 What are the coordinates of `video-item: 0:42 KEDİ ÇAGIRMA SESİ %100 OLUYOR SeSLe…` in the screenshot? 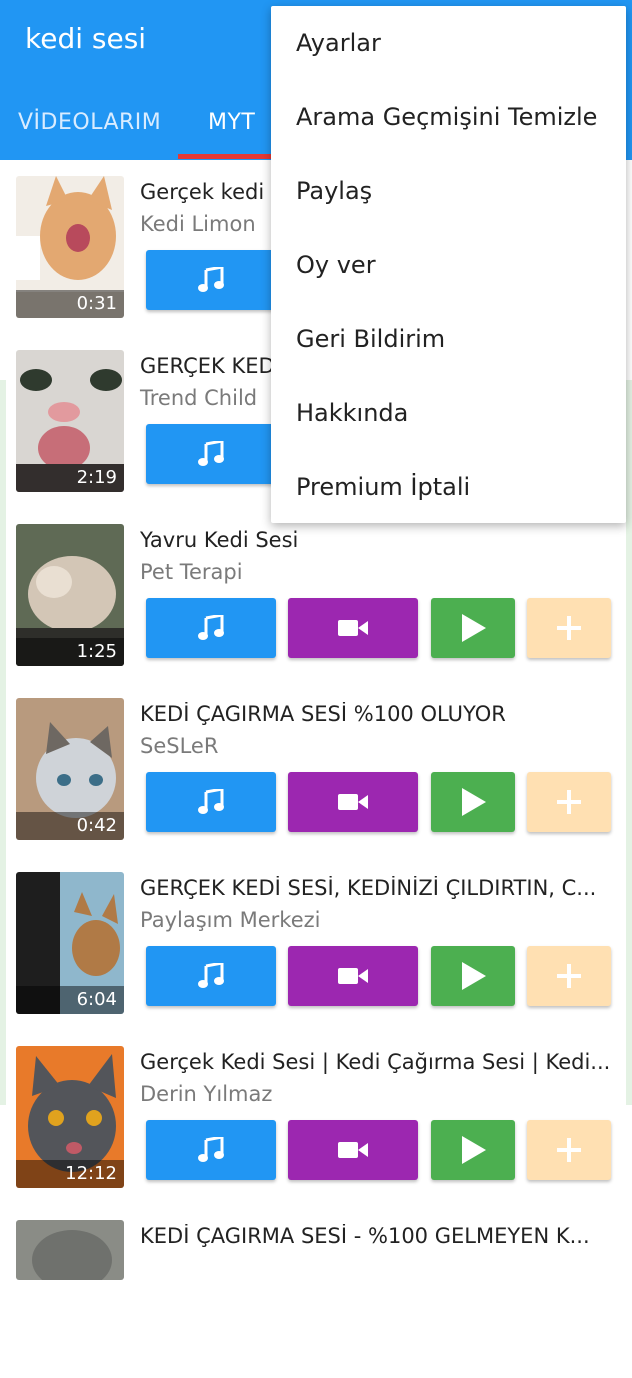 It's located at (316, 769).